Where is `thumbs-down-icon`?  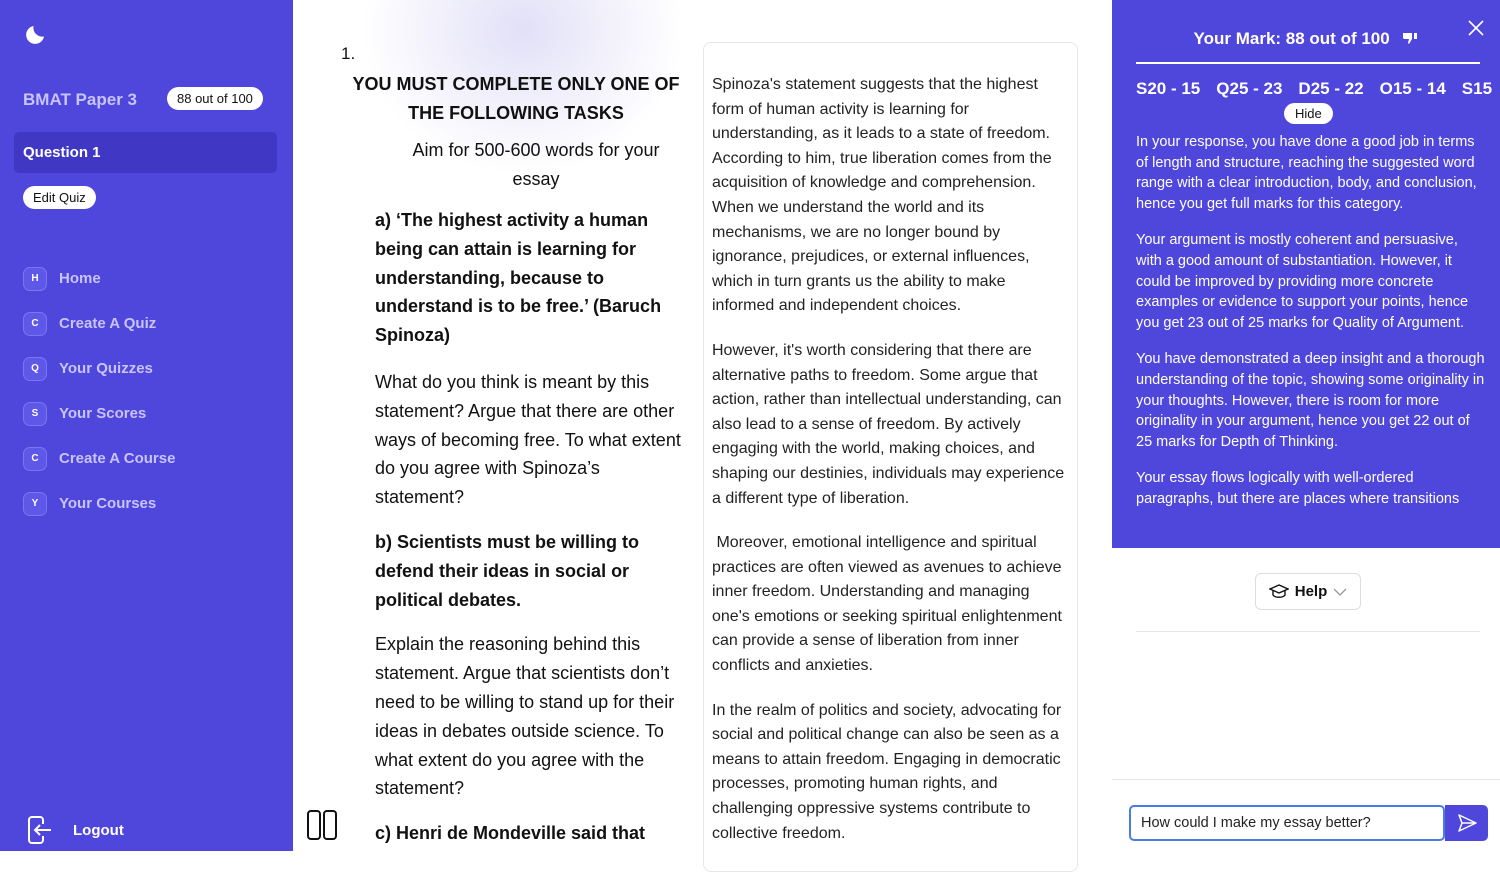
thumbs-down-icon is located at coordinates (1410, 38).